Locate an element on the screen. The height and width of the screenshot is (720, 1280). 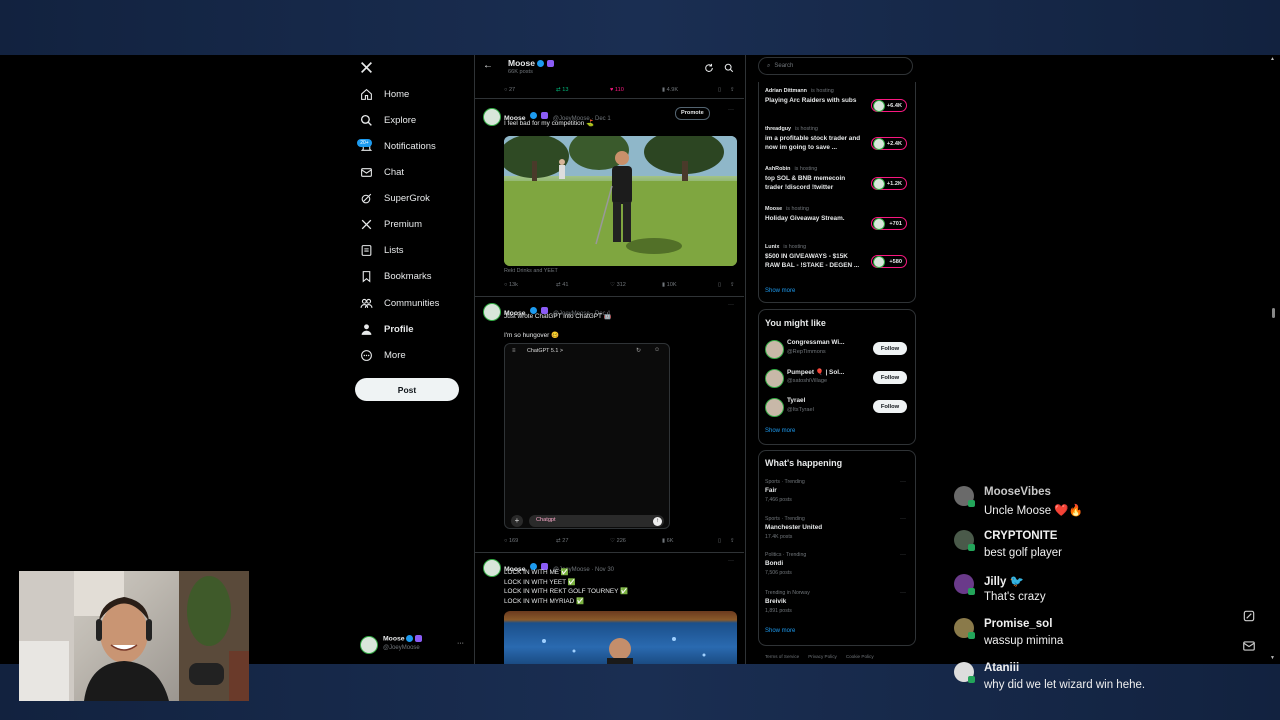
like-button: ♥ 110 is located at coordinates (636, 90).